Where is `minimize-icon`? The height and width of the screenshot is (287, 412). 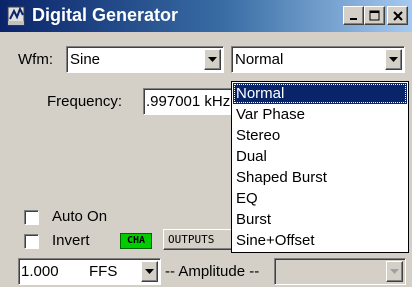 minimize-icon is located at coordinates (353, 18).